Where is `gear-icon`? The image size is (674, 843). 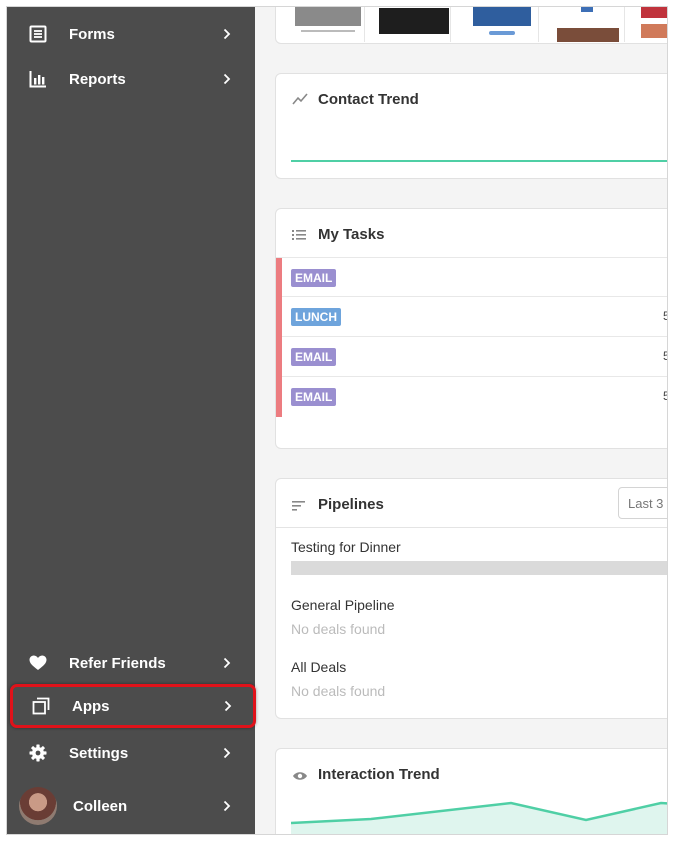
gear-icon is located at coordinates (38, 753).